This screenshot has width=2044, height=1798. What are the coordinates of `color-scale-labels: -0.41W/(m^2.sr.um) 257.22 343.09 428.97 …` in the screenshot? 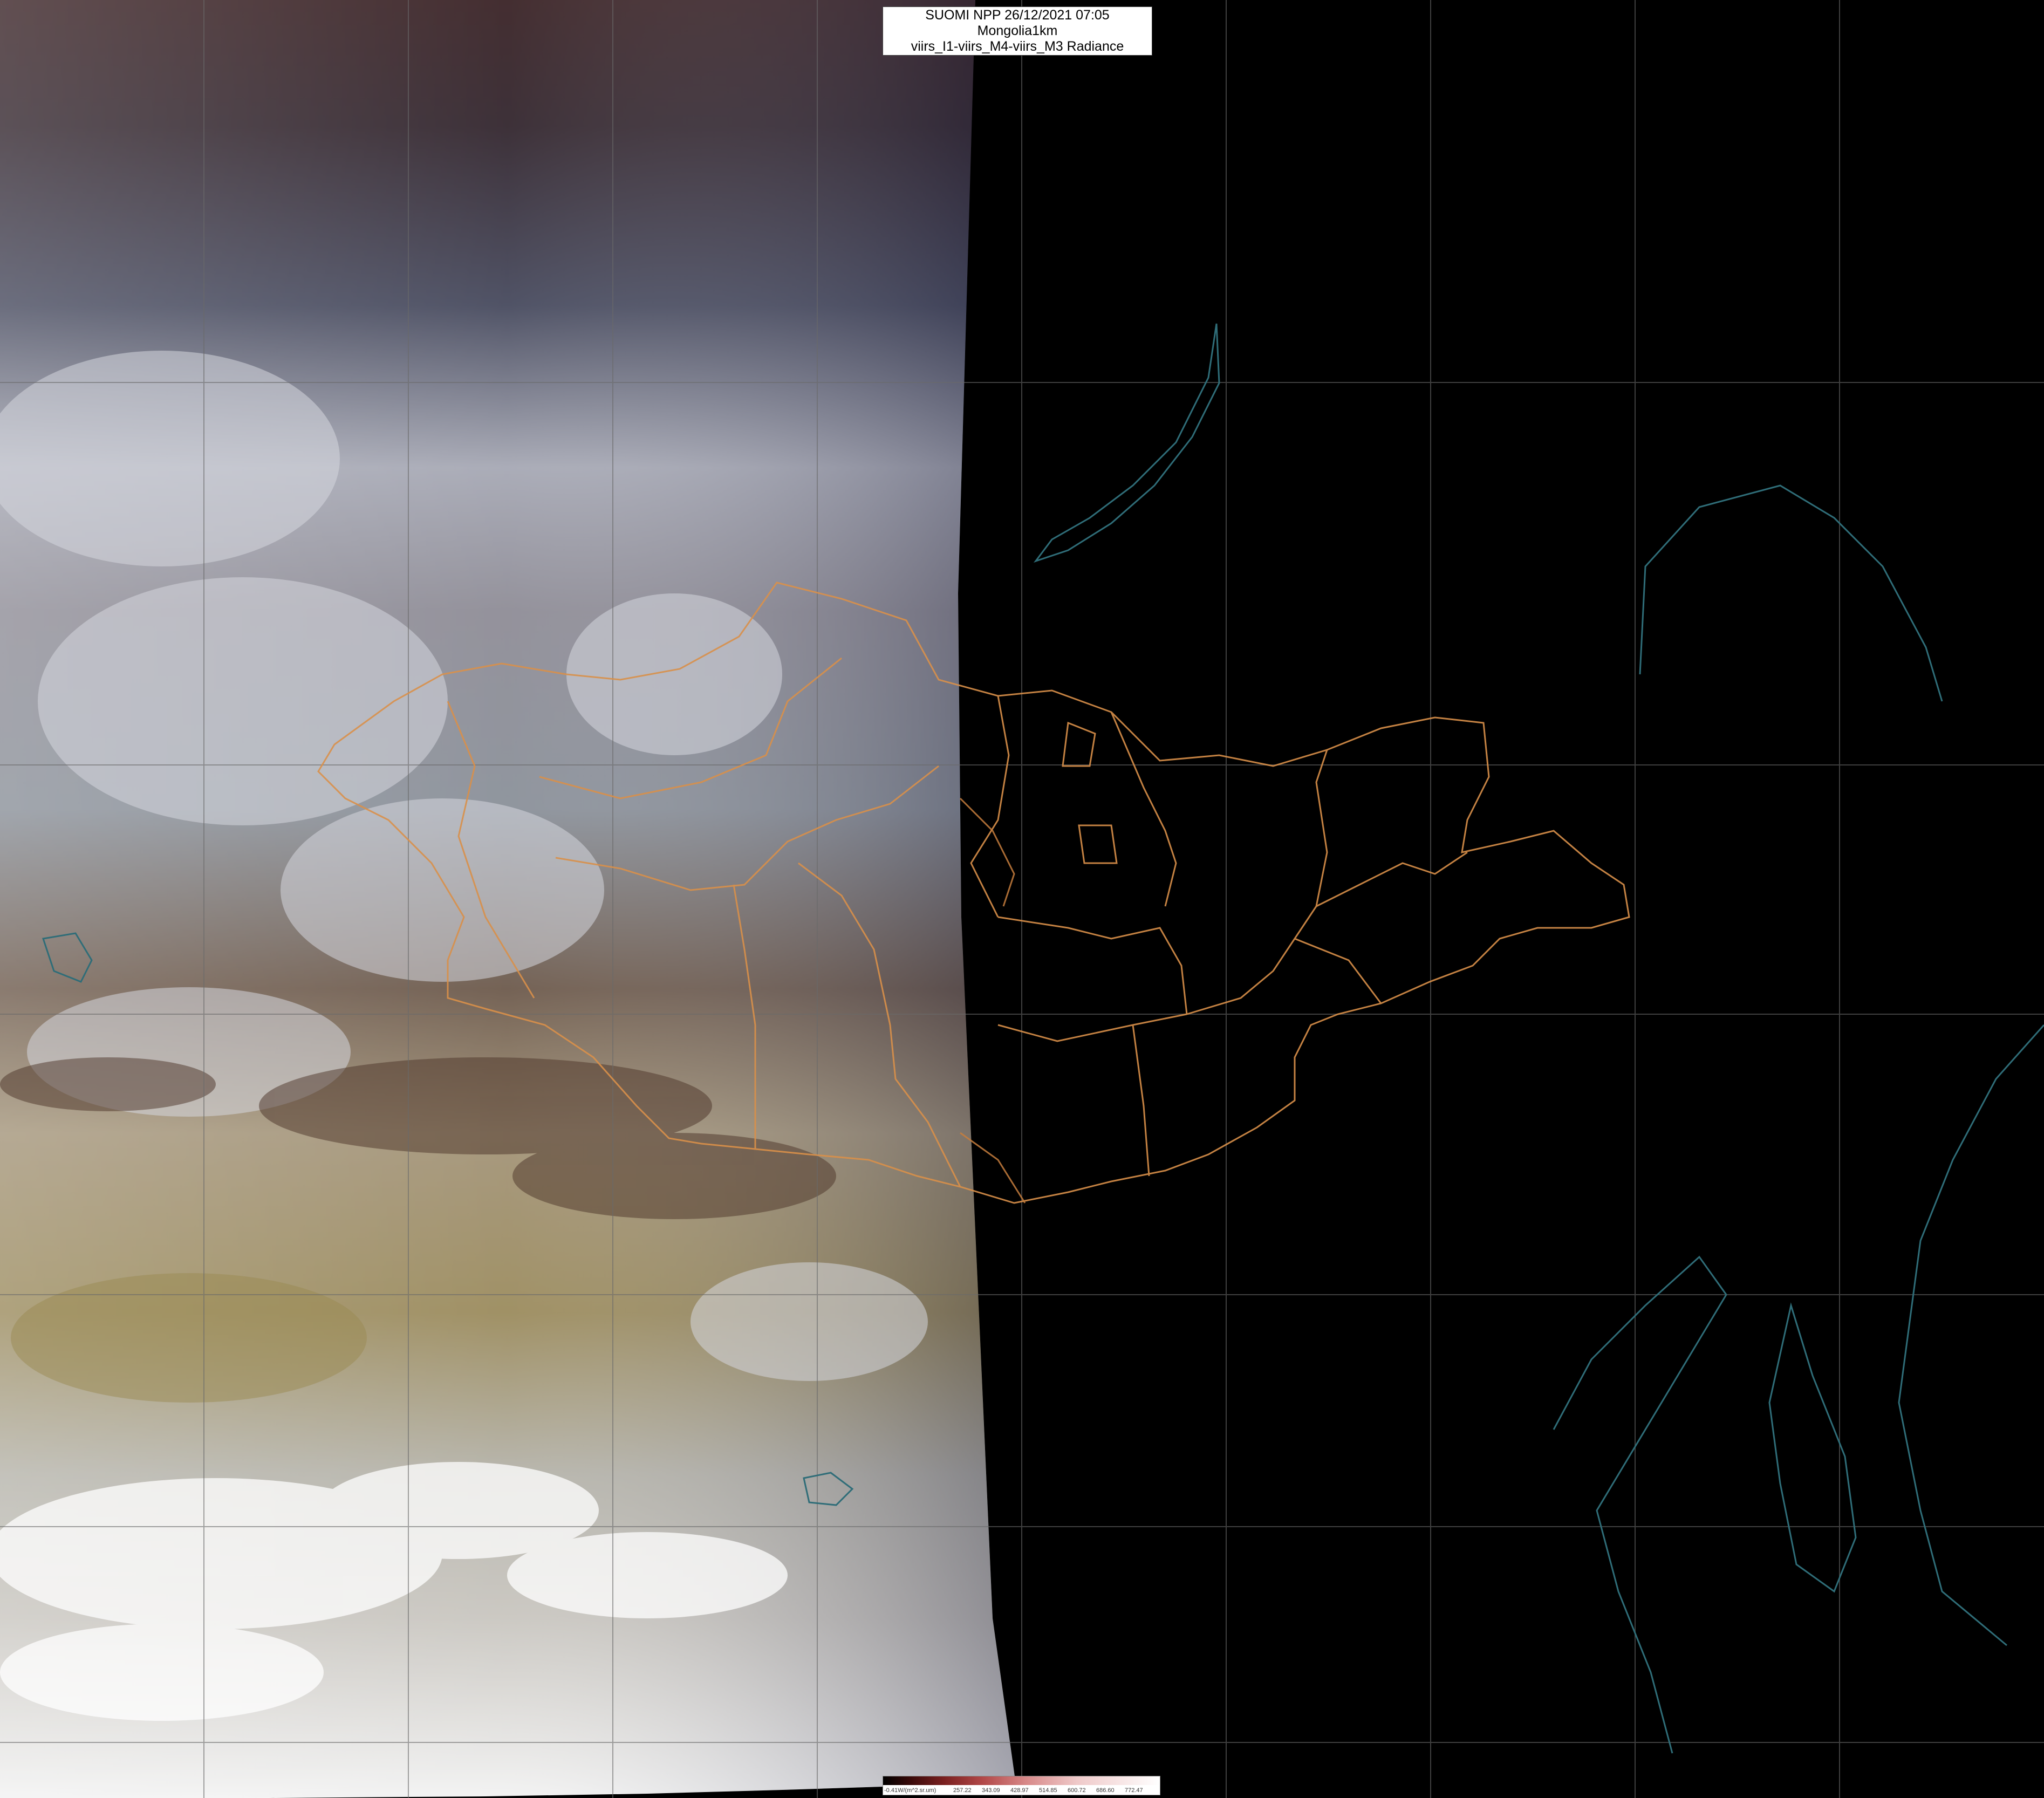 It's located at (1021, 1790).